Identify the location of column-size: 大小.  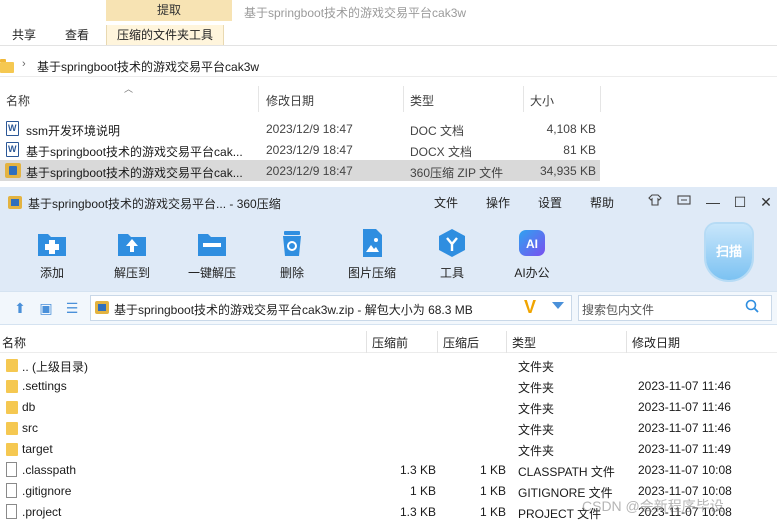
(542, 100).